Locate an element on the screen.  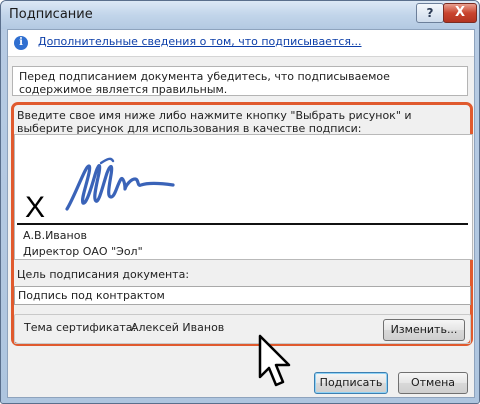
handwritten-signature is located at coordinates (120, 184).